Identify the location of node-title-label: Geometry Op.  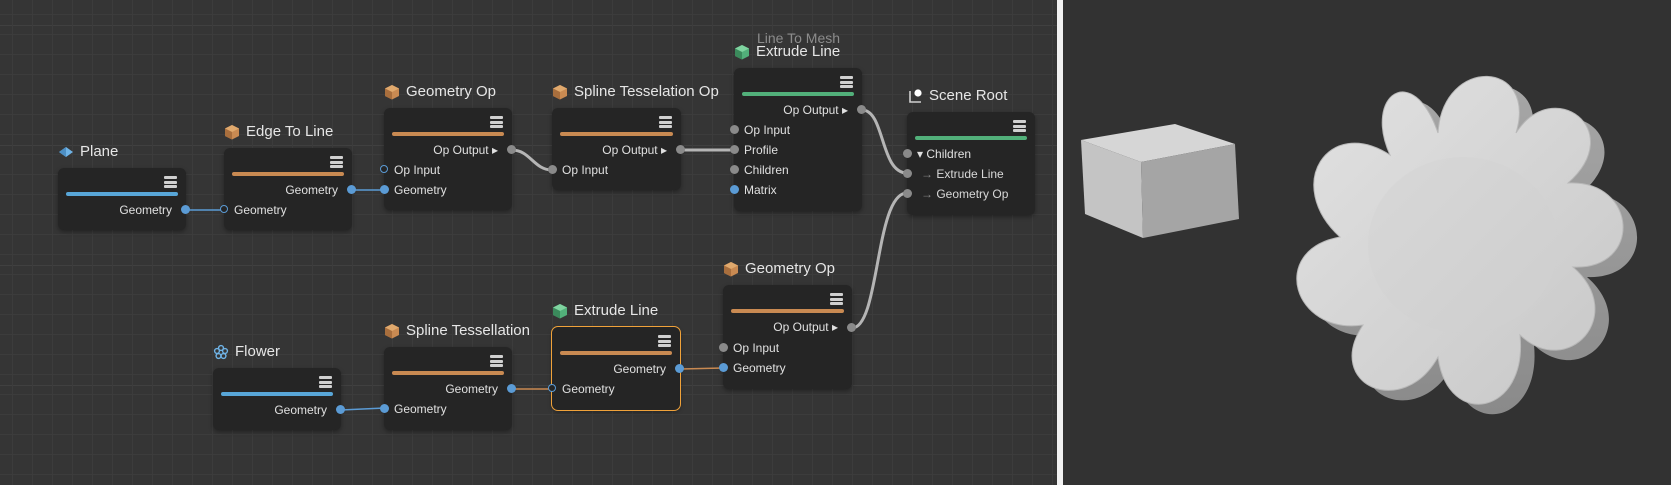
(451, 91).